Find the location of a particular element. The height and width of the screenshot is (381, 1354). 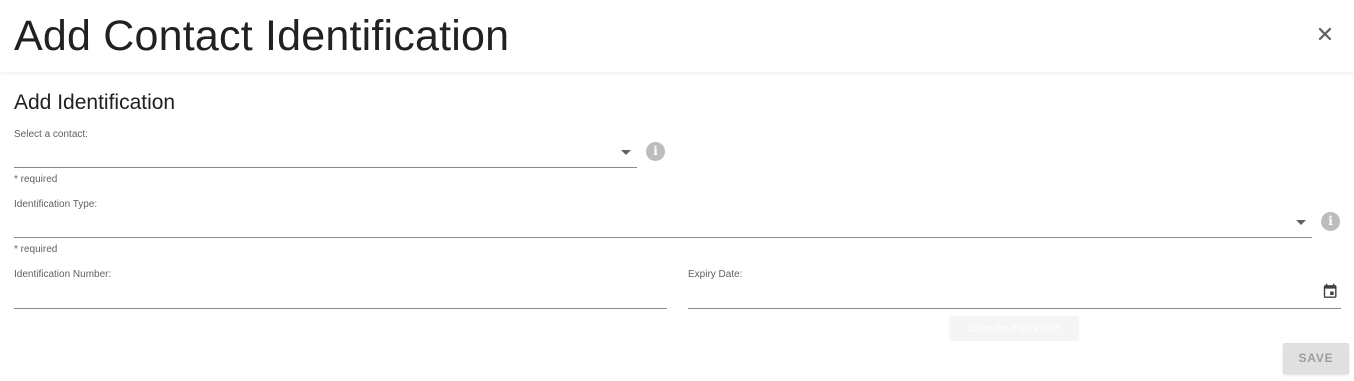

save-button: SAVE is located at coordinates (1316, 358).